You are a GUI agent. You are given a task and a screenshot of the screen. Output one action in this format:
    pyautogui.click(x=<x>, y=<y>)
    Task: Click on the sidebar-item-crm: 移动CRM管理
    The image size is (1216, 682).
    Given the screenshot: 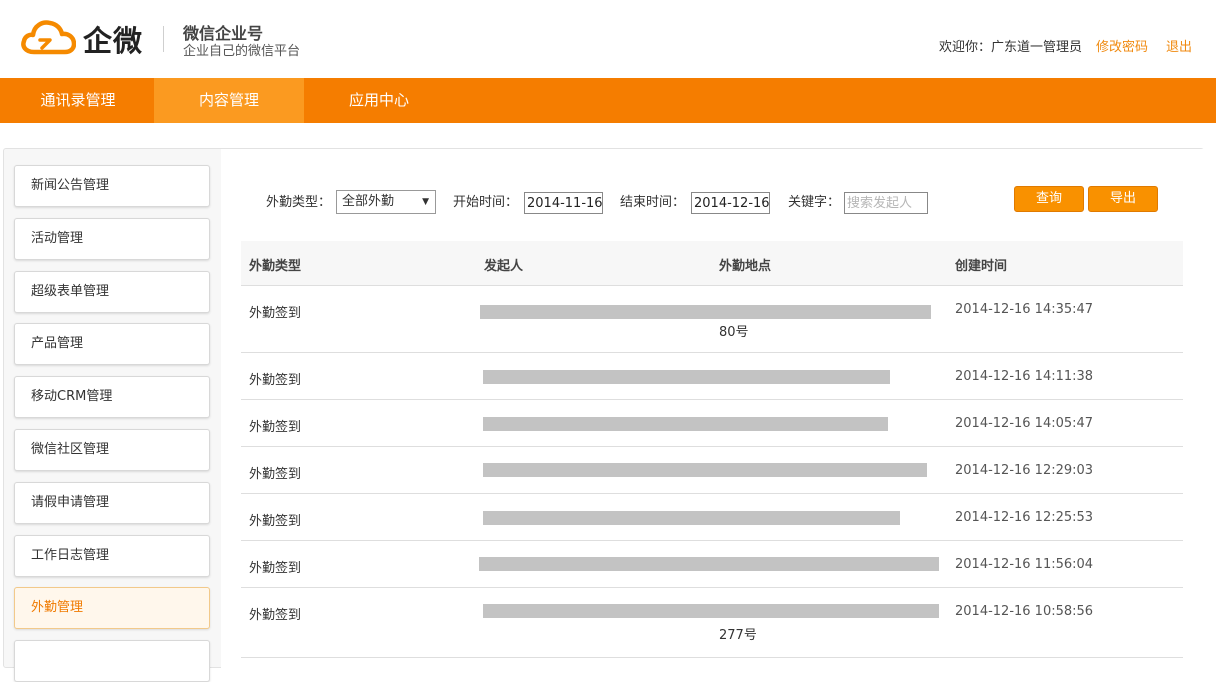 What is the action you would take?
    pyautogui.click(x=112, y=397)
    